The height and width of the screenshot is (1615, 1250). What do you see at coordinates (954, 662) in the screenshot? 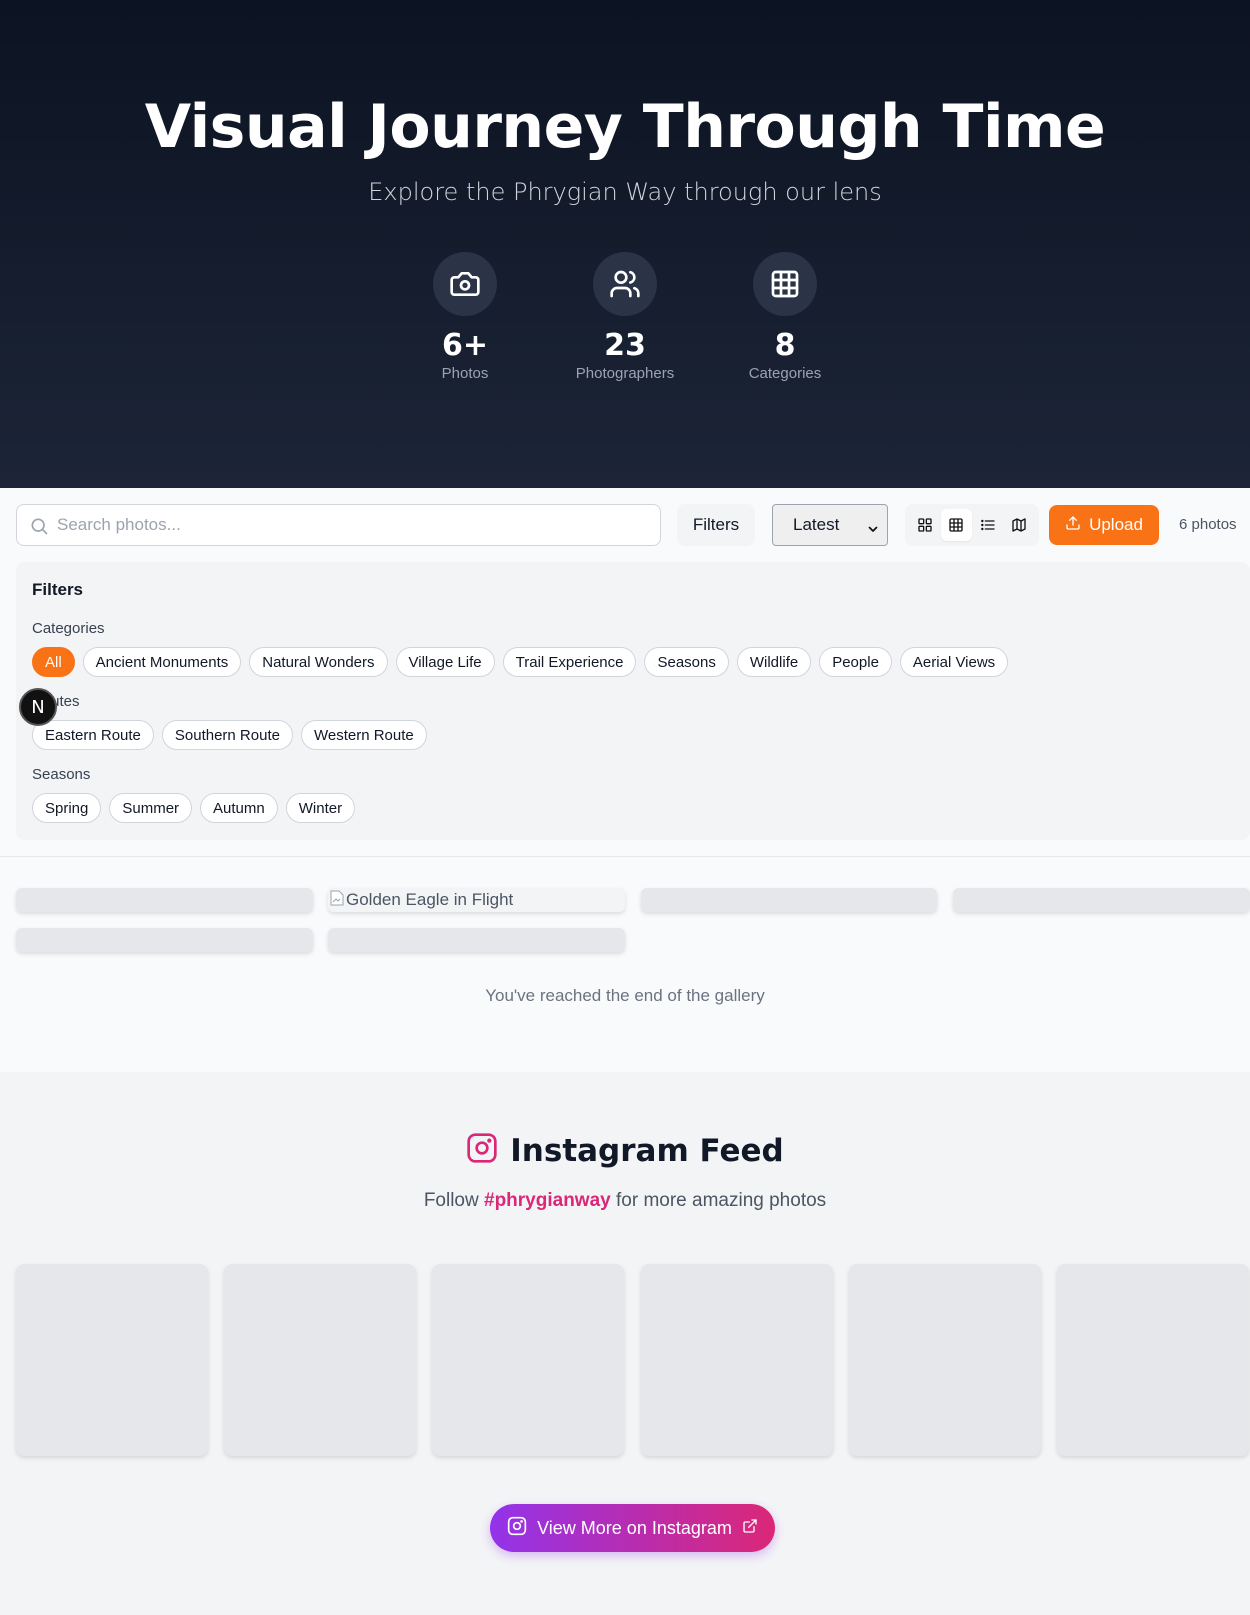
I see `category-chip-aerial-views: Aerial Views` at bounding box center [954, 662].